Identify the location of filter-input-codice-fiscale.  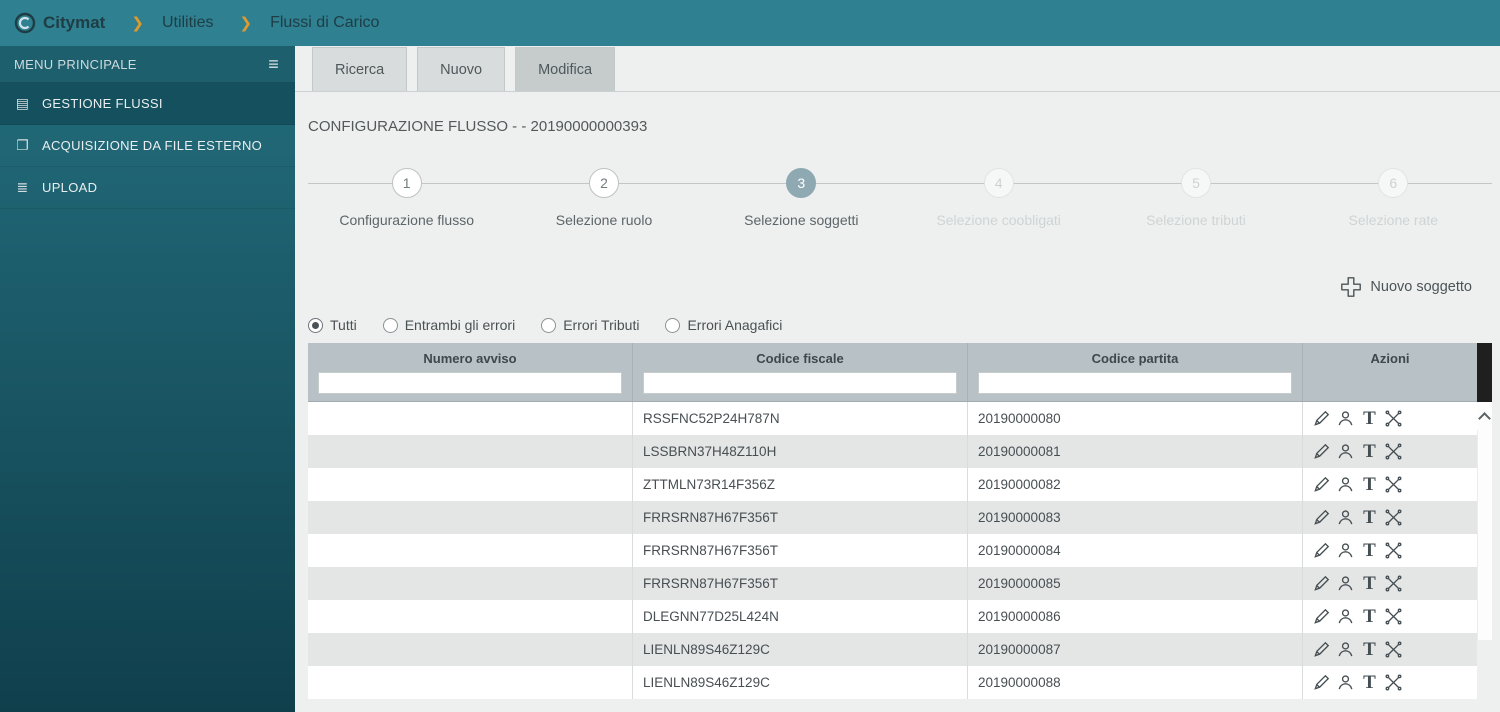
(800, 383).